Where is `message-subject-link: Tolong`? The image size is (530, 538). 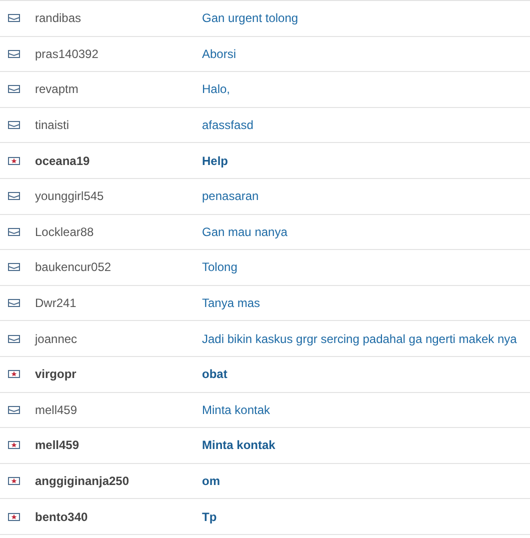 message-subject-link: Tolong is located at coordinates (220, 267).